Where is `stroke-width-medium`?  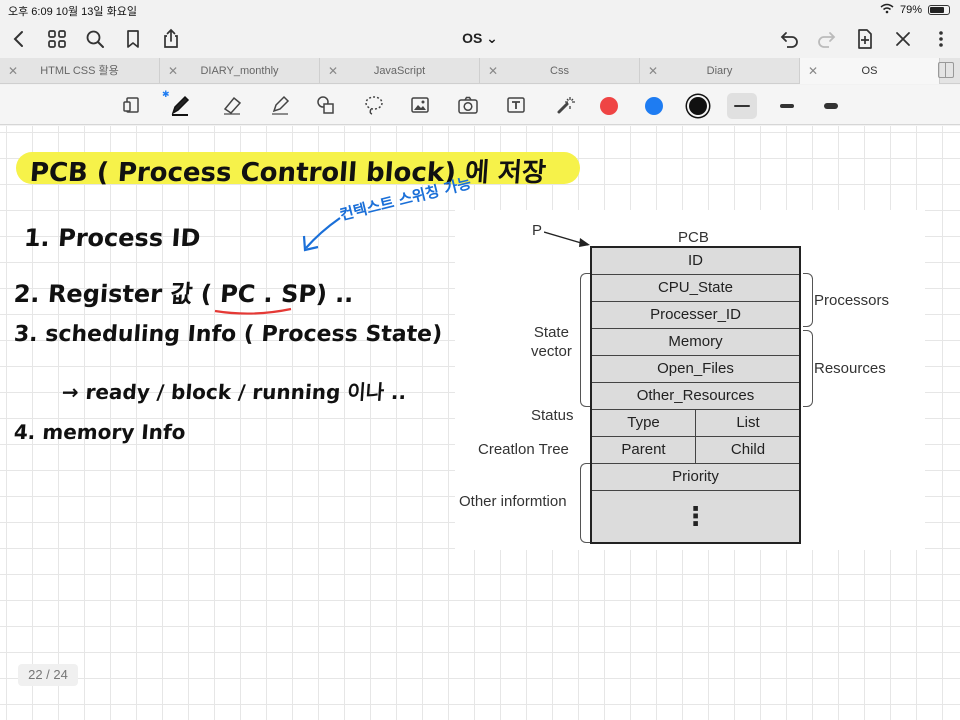 stroke-width-medium is located at coordinates (787, 106).